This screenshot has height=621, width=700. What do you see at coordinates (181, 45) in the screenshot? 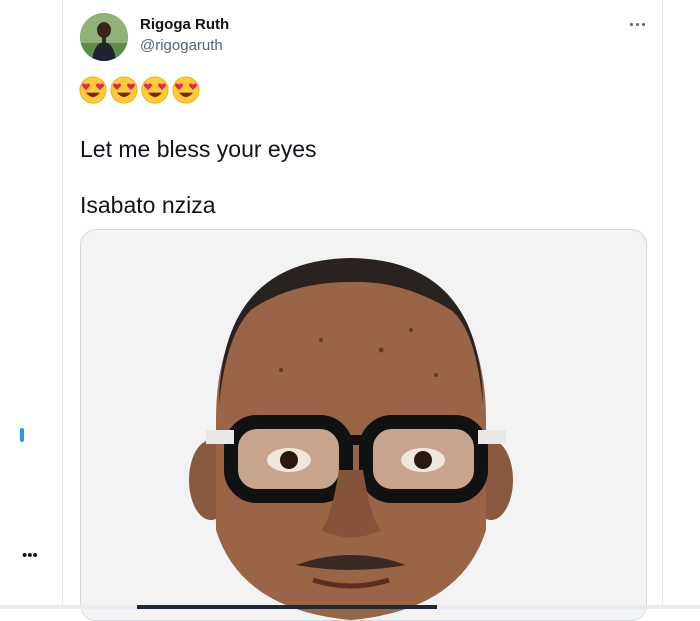
I see `user-handle: @rigogaruth` at bounding box center [181, 45].